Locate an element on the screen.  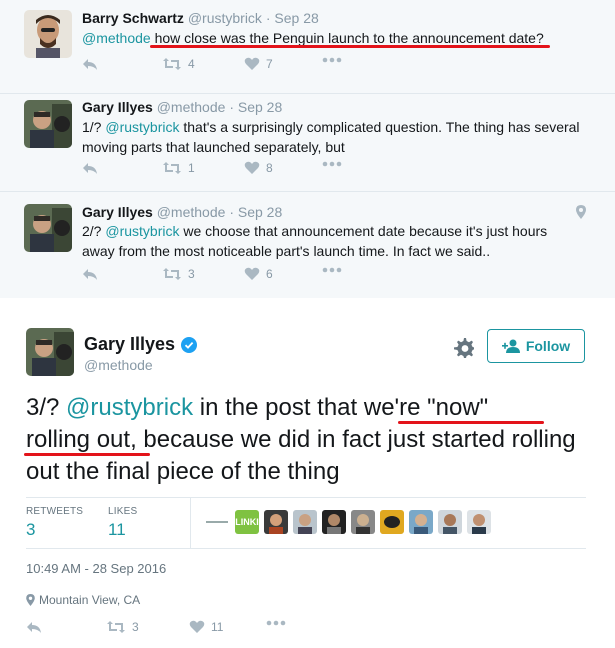
like-button: 7 is located at coordinates (258, 64).